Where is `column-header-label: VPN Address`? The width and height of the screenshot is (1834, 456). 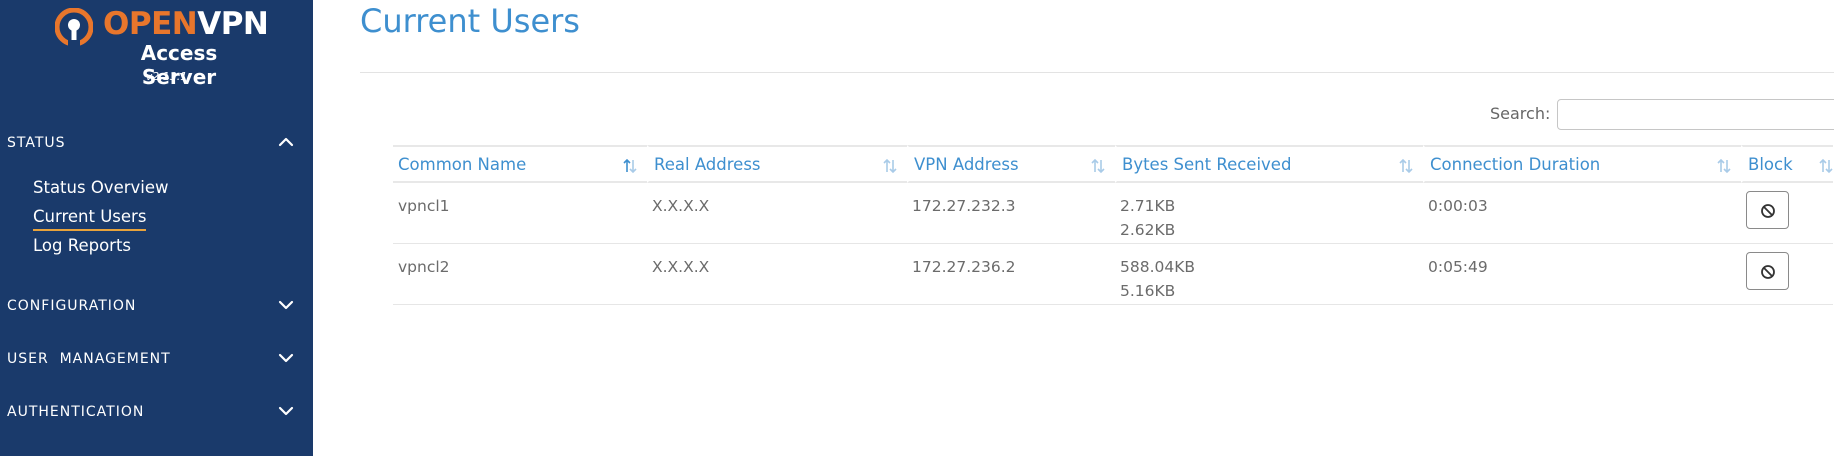
column-header-label: VPN Address is located at coordinates (966, 164).